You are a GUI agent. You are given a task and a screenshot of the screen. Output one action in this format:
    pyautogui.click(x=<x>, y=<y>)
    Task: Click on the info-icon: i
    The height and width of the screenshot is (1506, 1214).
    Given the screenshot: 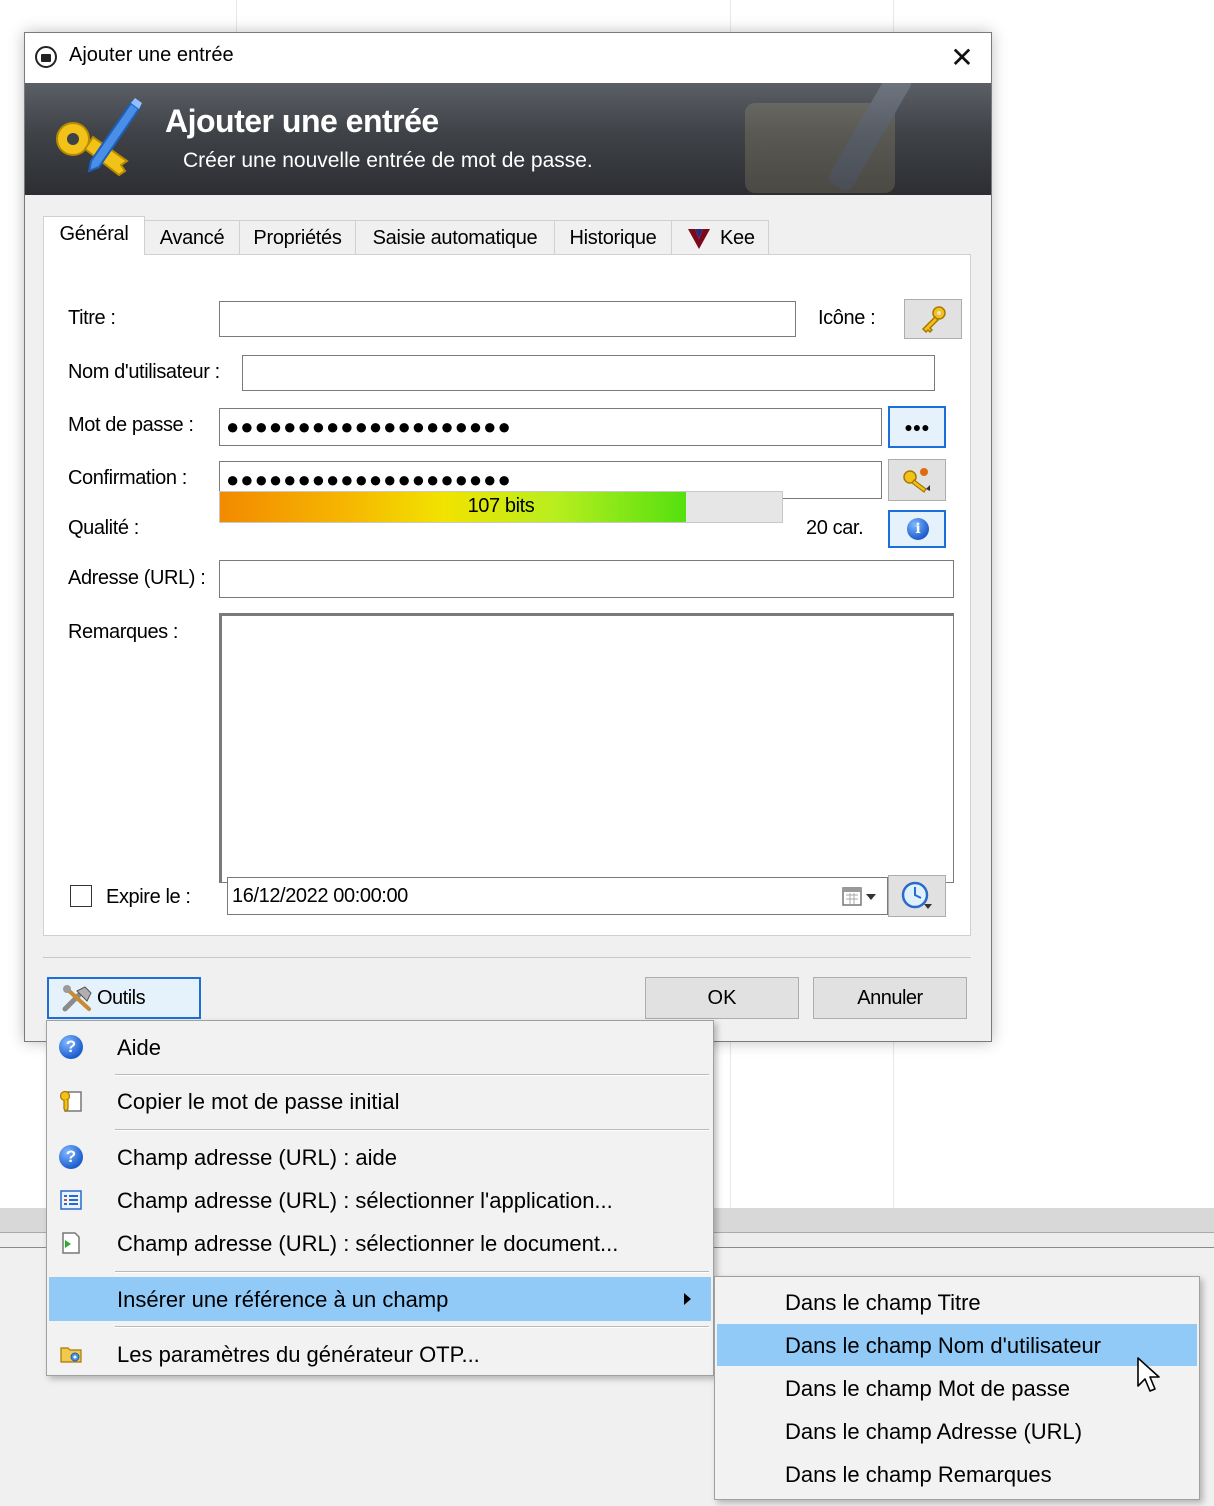 What is the action you would take?
    pyautogui.click(x=918, y=529)
    